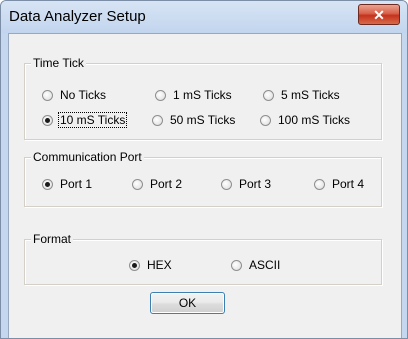 This screenshot has height=339, width=408. I want to click on close-button: ✕, so click(379, 14).